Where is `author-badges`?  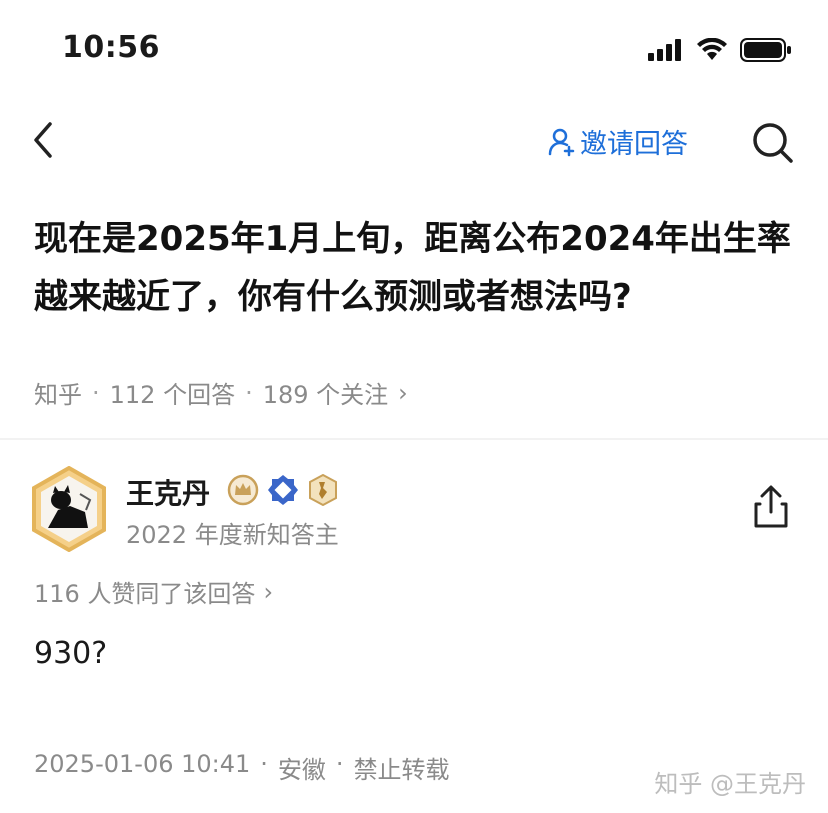
author-badges is located at coordinates (283, 490).